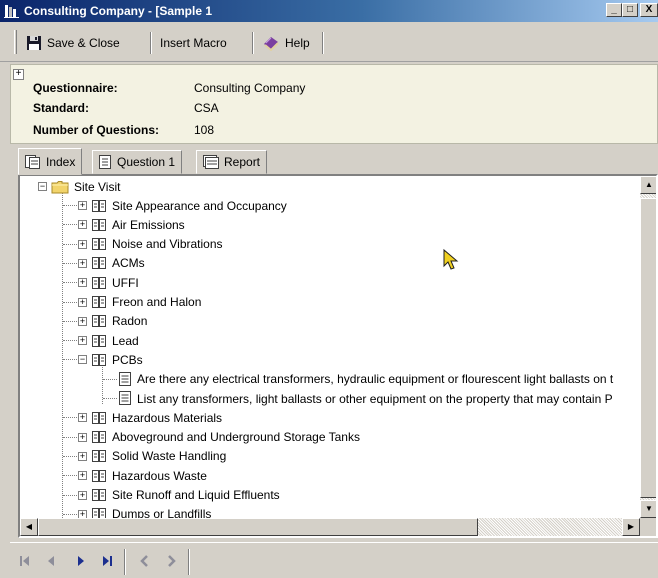 The image size is (658, 578). What do you see at coordinates (167, 244) in the screenshot?
I see `tree-node-label: Noise and Vibrations` at bounding box center [167, 244].